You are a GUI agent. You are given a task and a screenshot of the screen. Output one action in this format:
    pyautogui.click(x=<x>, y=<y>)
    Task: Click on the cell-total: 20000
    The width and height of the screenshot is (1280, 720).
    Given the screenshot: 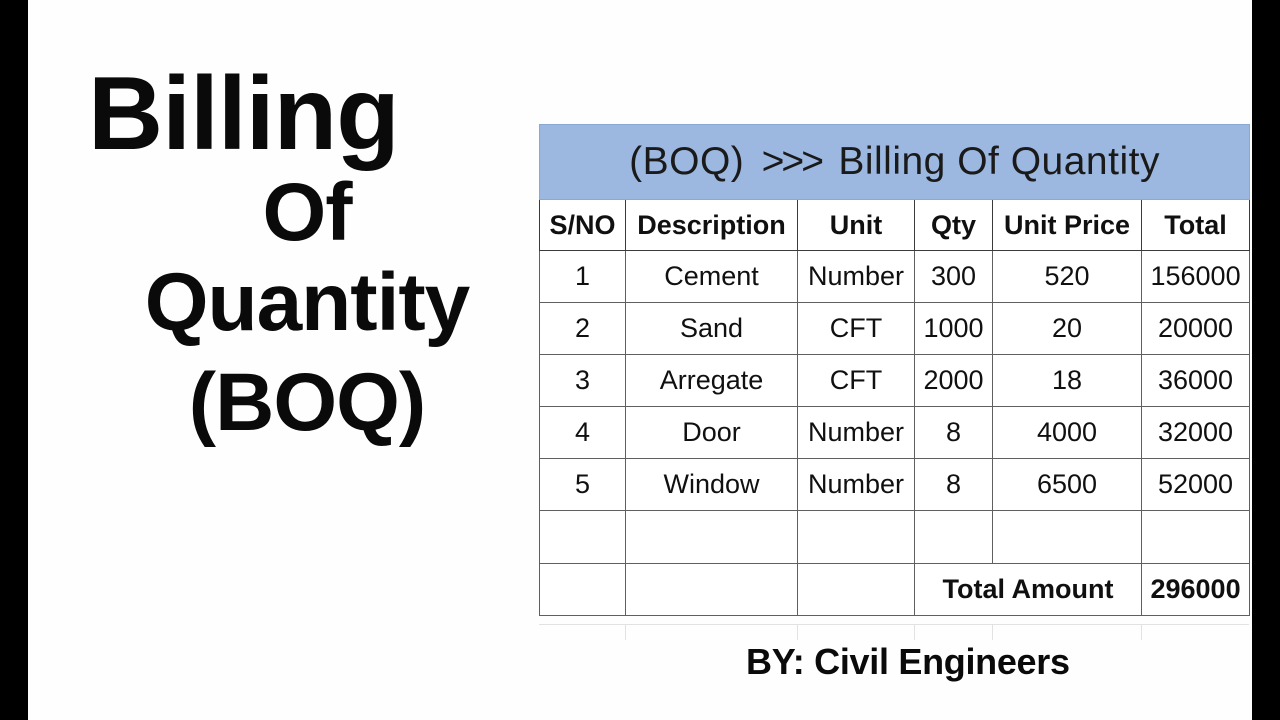 What is the action you would take?
    pyautogui.click(x=1195, y=328)
    